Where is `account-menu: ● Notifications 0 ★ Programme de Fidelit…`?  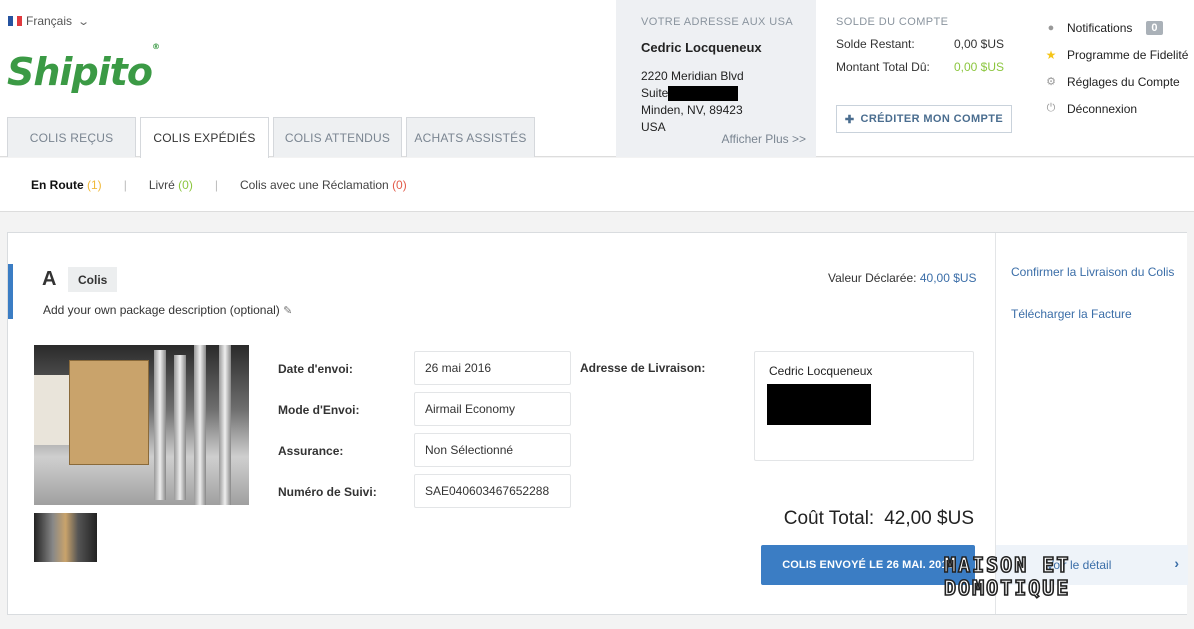
account-menu: ● Notifications 0 ★ Programme de Fidelit… is located at coordinates (1116, 68).